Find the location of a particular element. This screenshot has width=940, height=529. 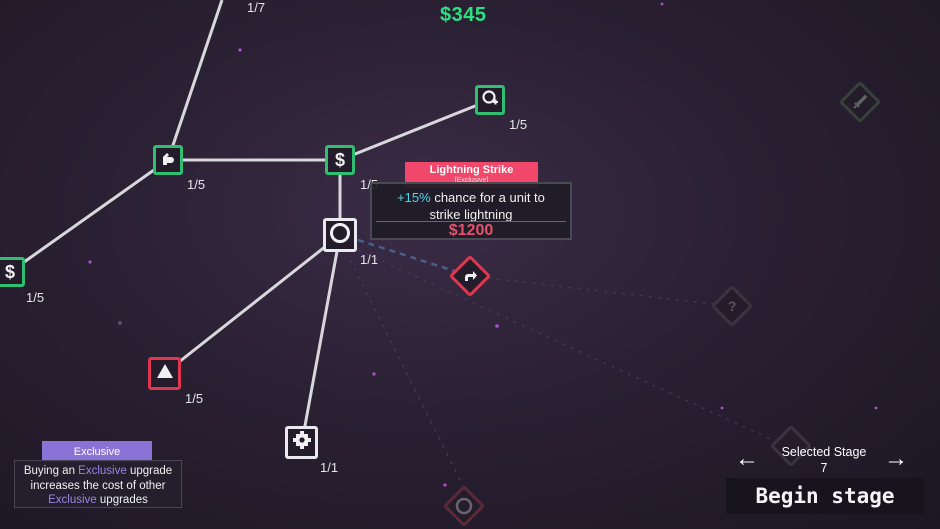

money-counter: $345 is located at coordinates (463, 15).